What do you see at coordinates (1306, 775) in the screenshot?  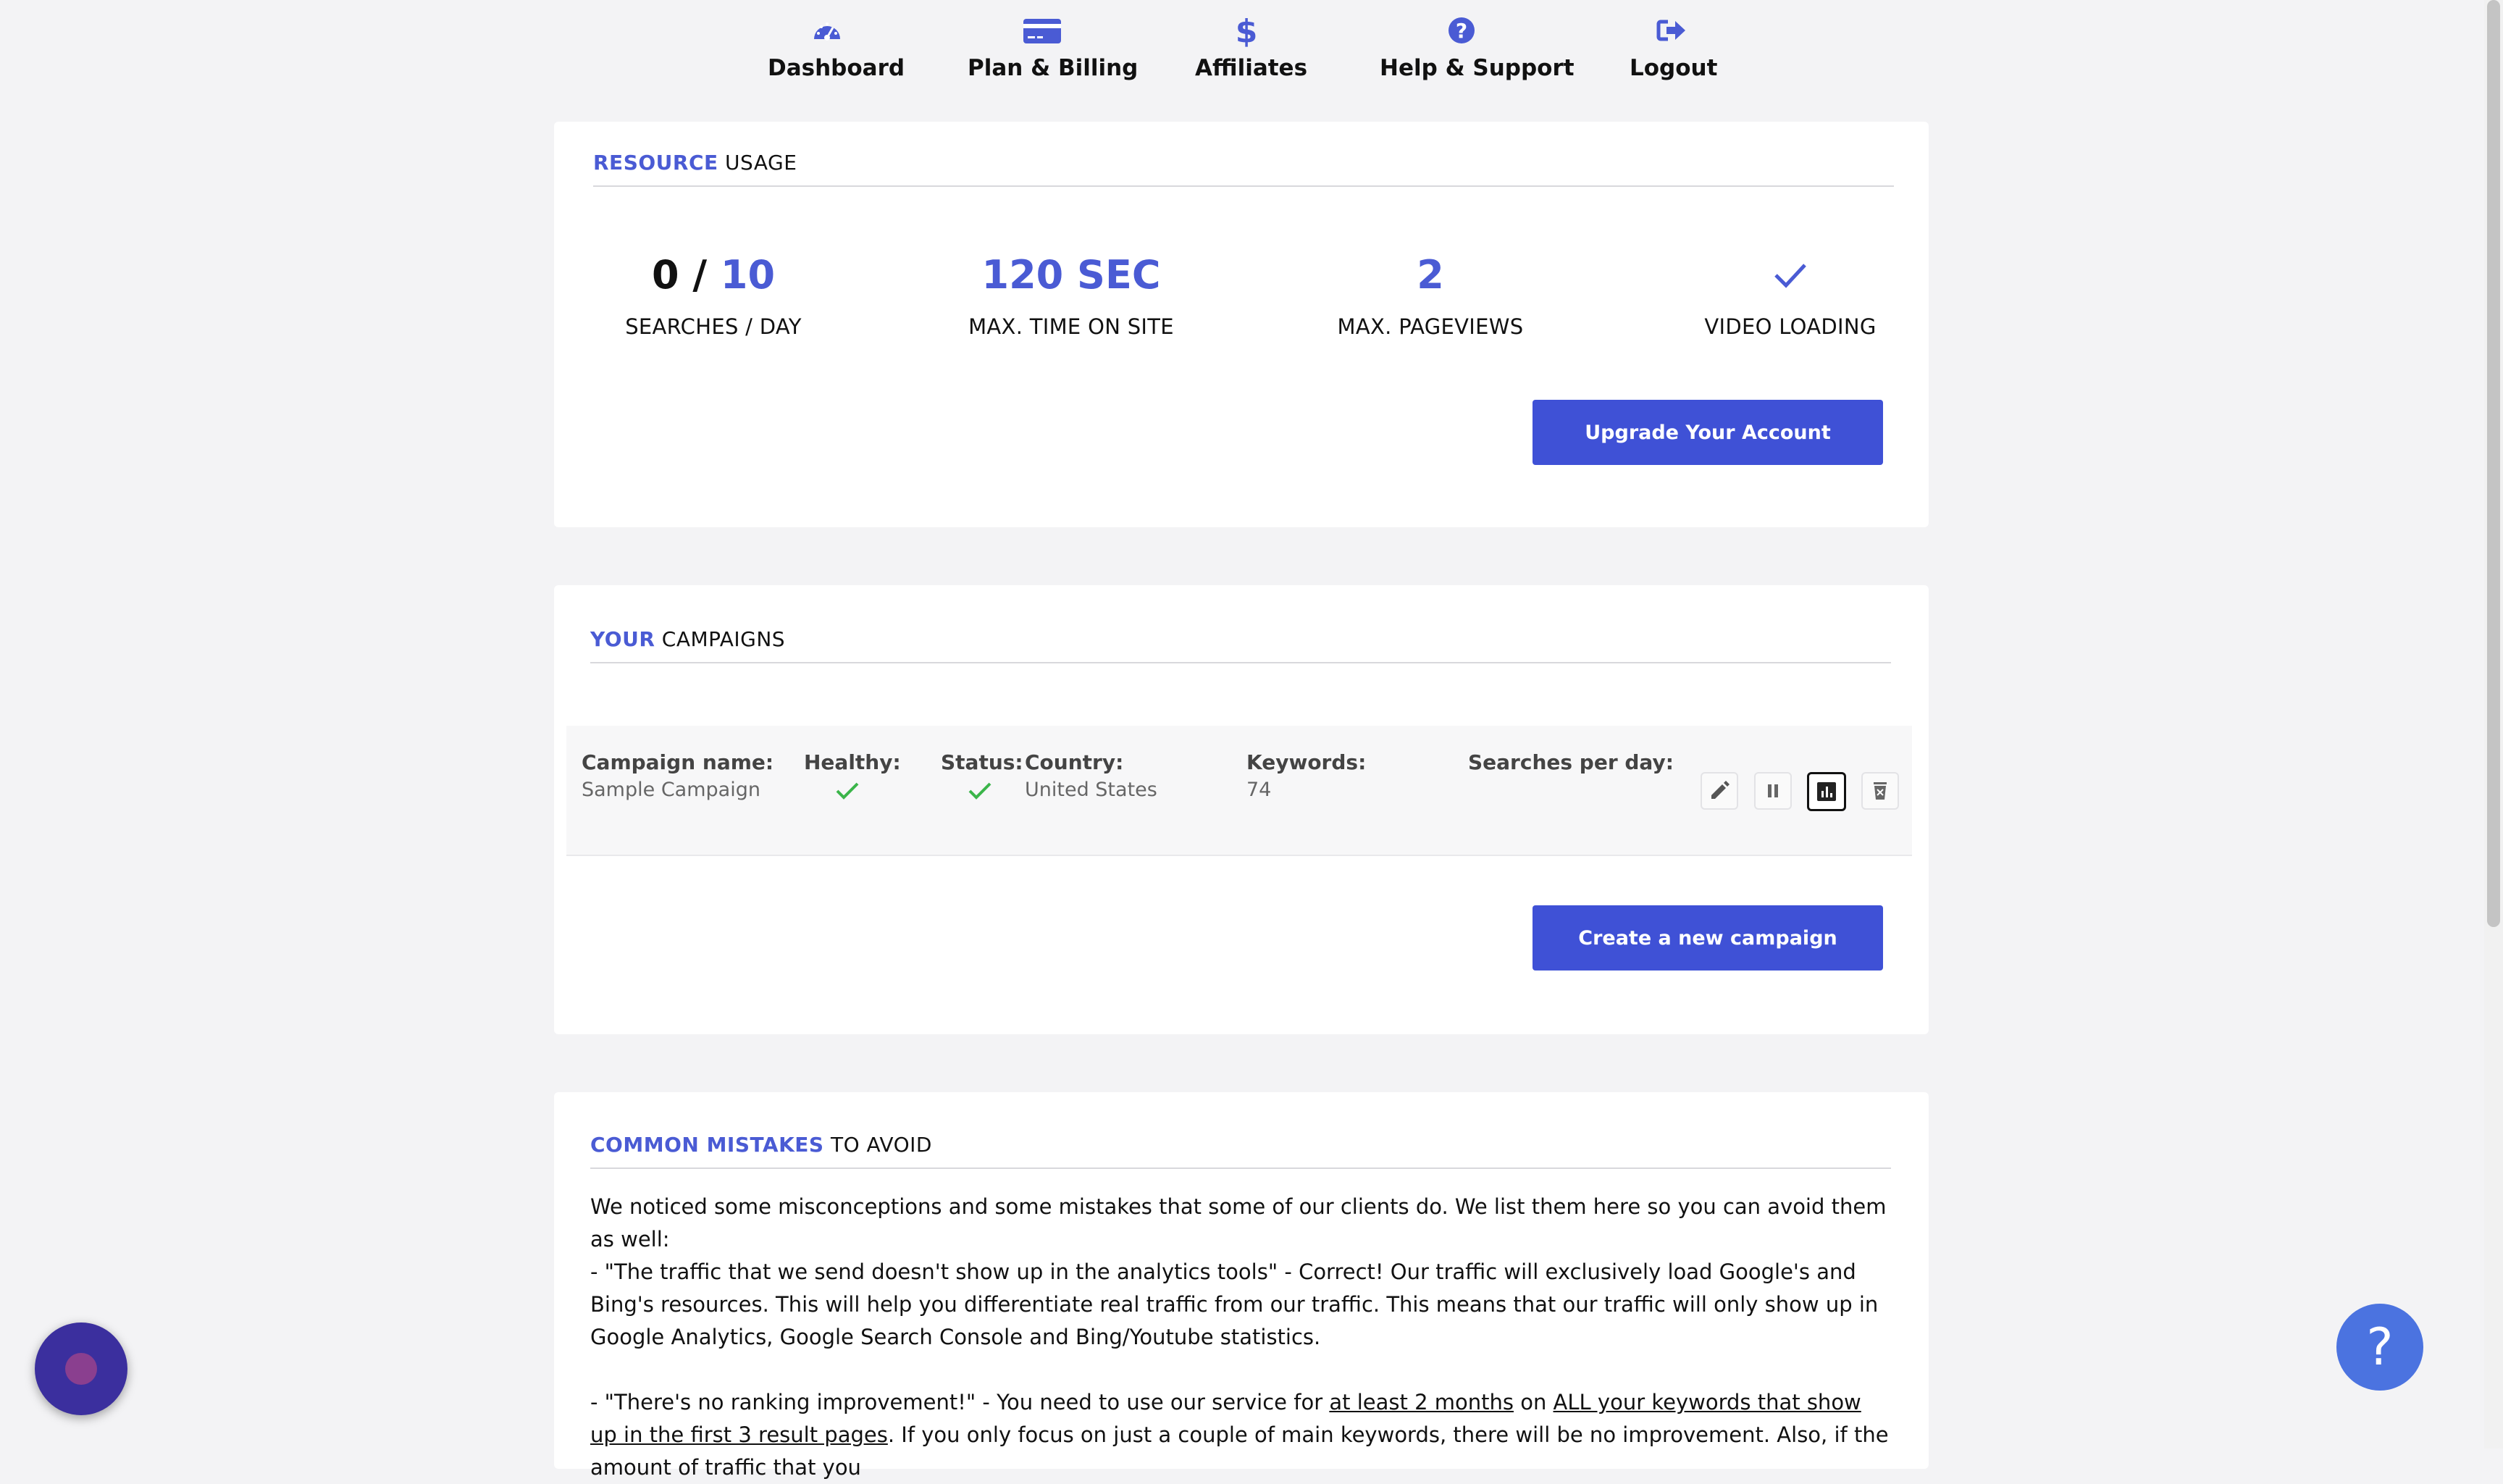 I see `keywords-col: Keywords: 74` at bounding box center [1306, 775].